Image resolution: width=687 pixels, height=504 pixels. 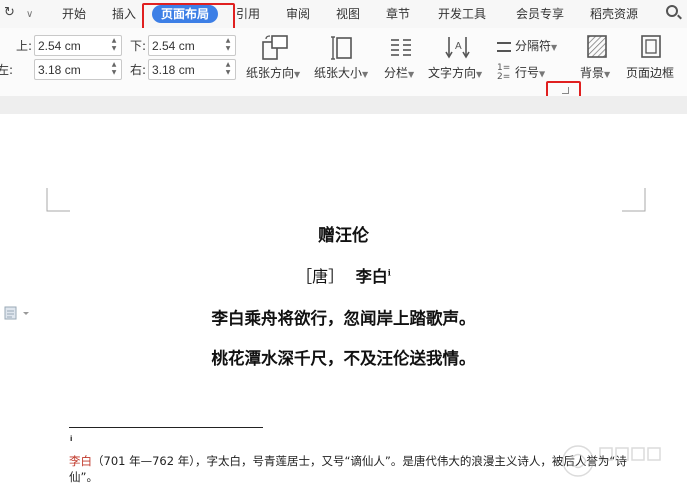 I want to click on poem-dynasty: ［唐］, so click(x=320, y=276).